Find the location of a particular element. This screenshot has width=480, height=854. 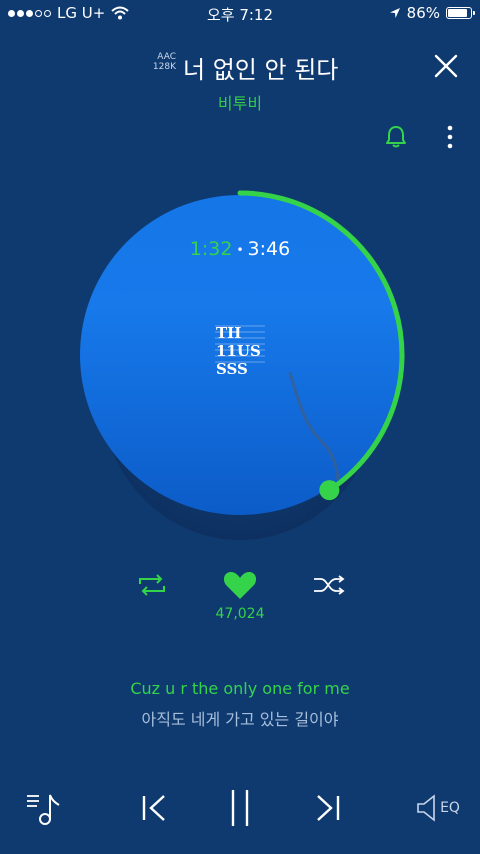

next-icon is located at coordinates (328, 808).